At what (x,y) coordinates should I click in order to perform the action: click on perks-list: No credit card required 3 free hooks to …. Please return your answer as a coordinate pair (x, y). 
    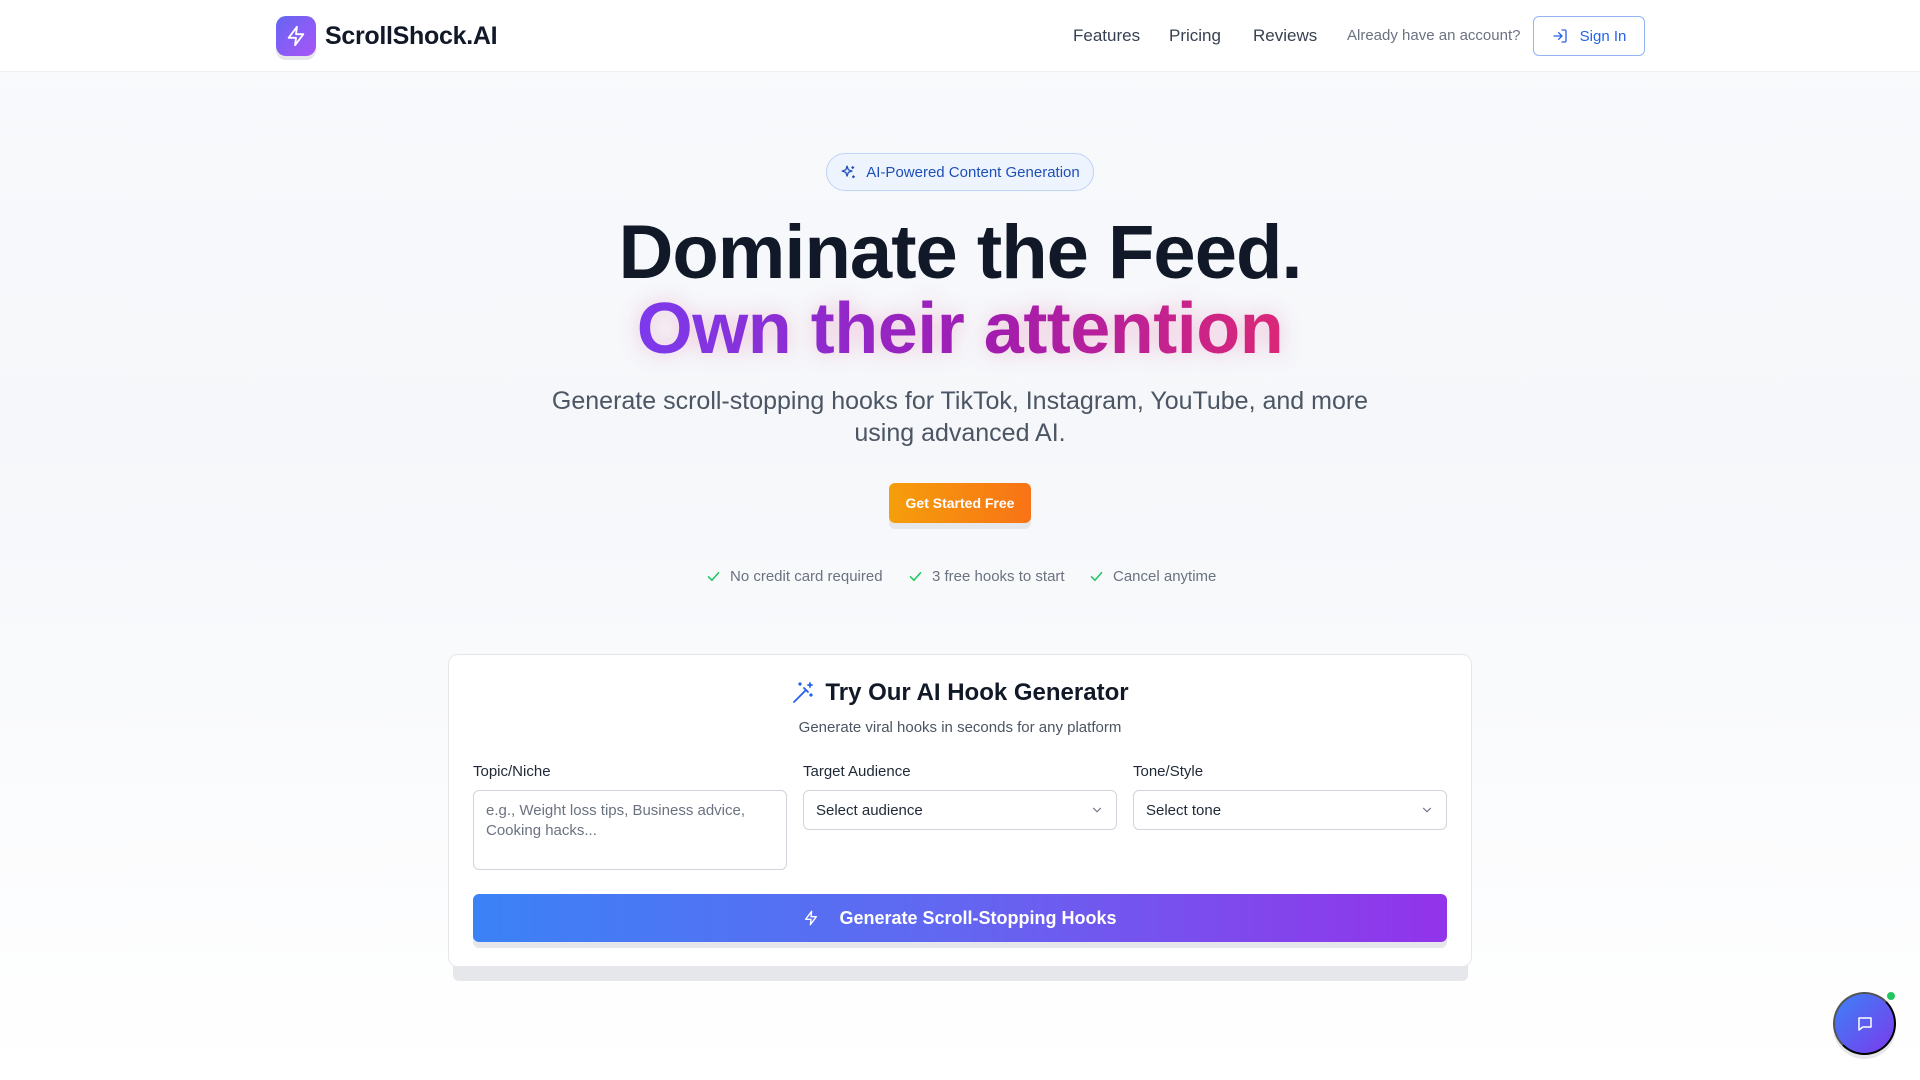
    Looking at the image, I should click on (960, 580).